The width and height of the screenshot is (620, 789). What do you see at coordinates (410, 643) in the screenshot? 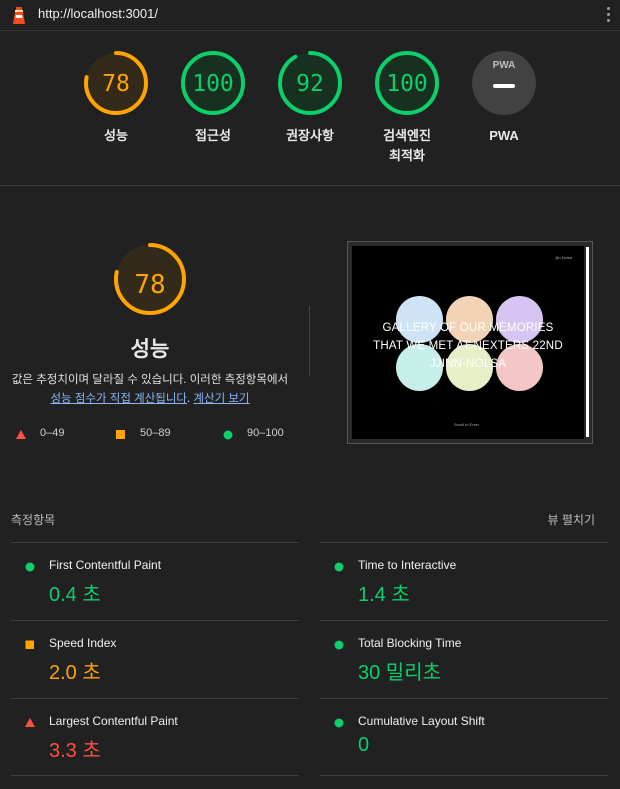
I see `metric-name: Total Blocking Time` at bounding box center [410, 643].